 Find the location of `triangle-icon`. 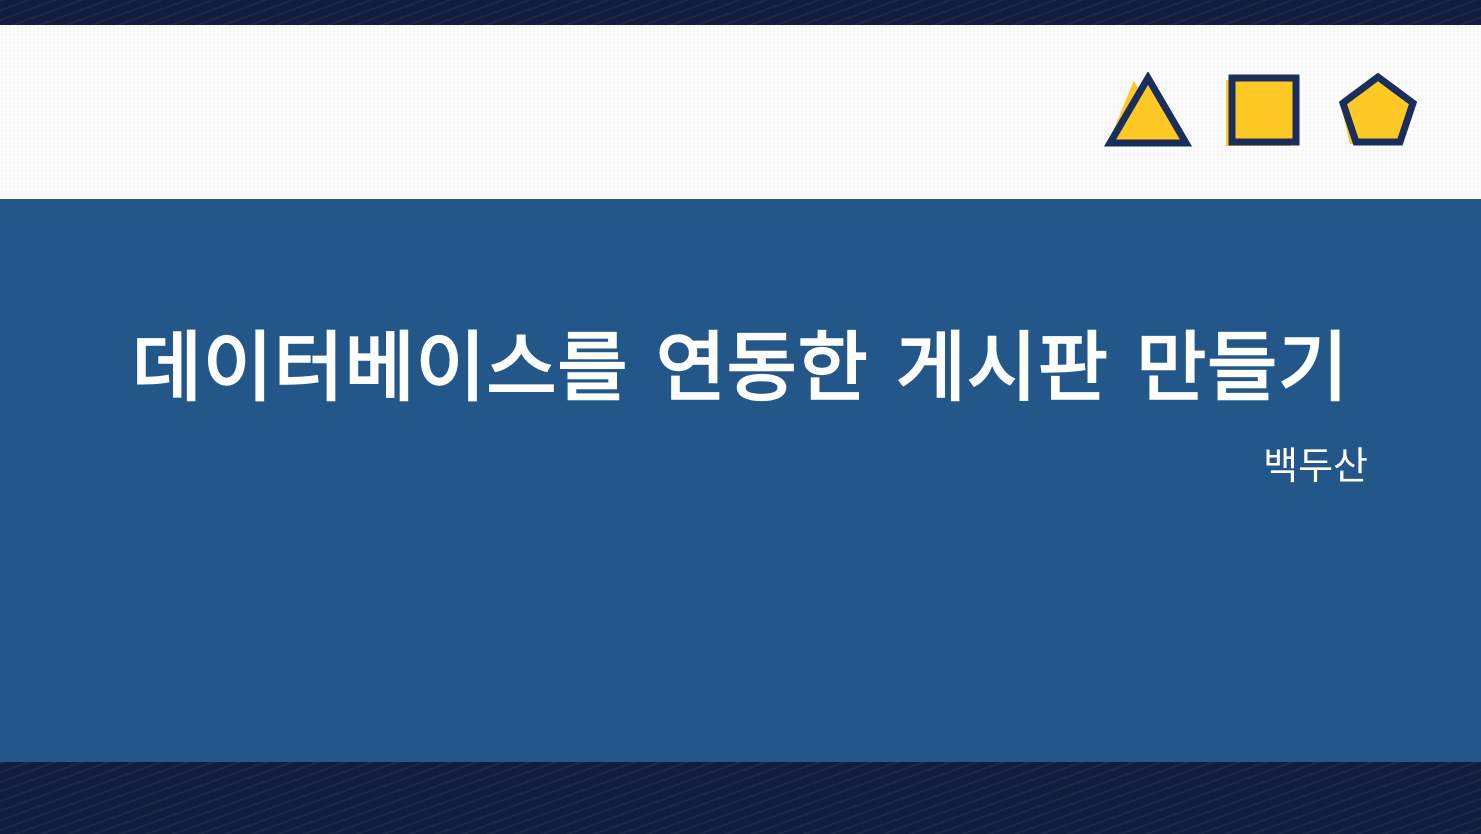

triangle-icon is located at coordinates (1149, 112).